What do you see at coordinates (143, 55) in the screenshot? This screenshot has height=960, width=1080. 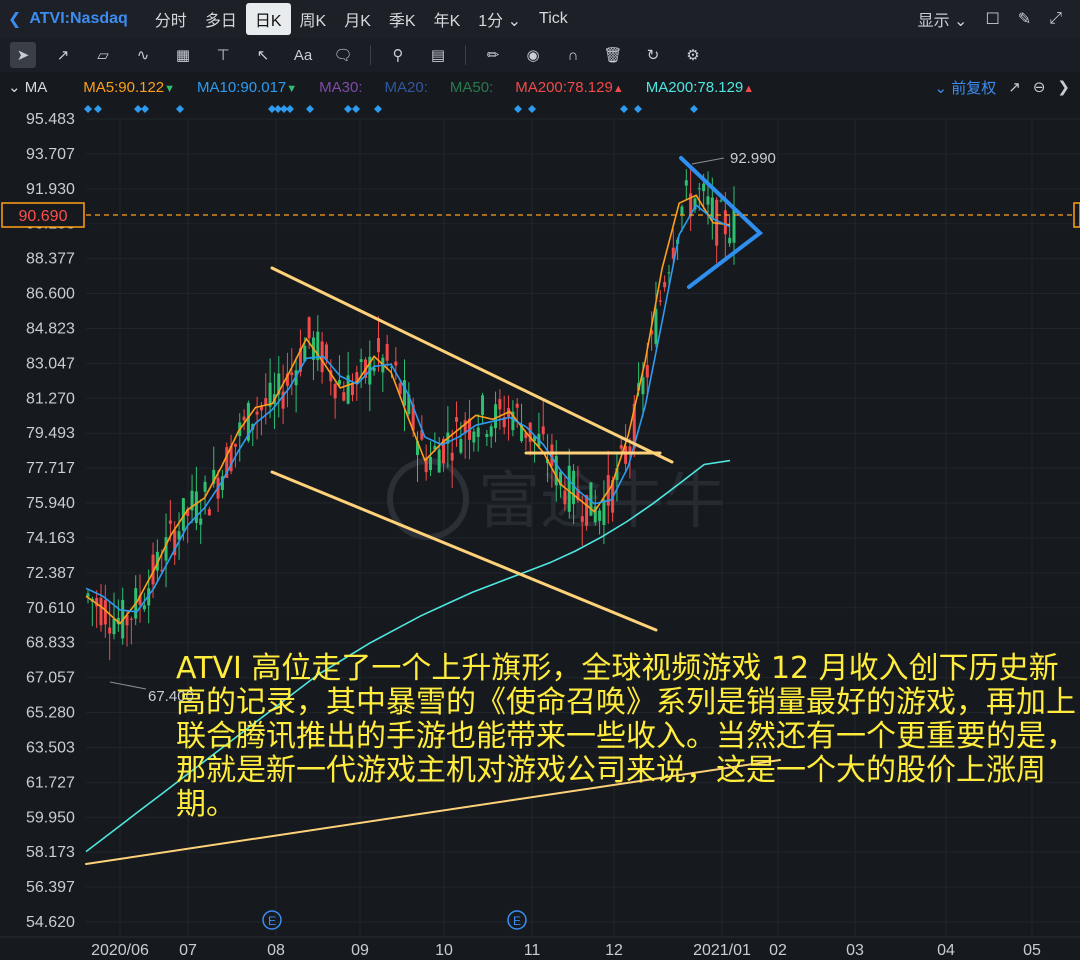 I see `wave-icon: ∿` at bounding box center [143, 55].